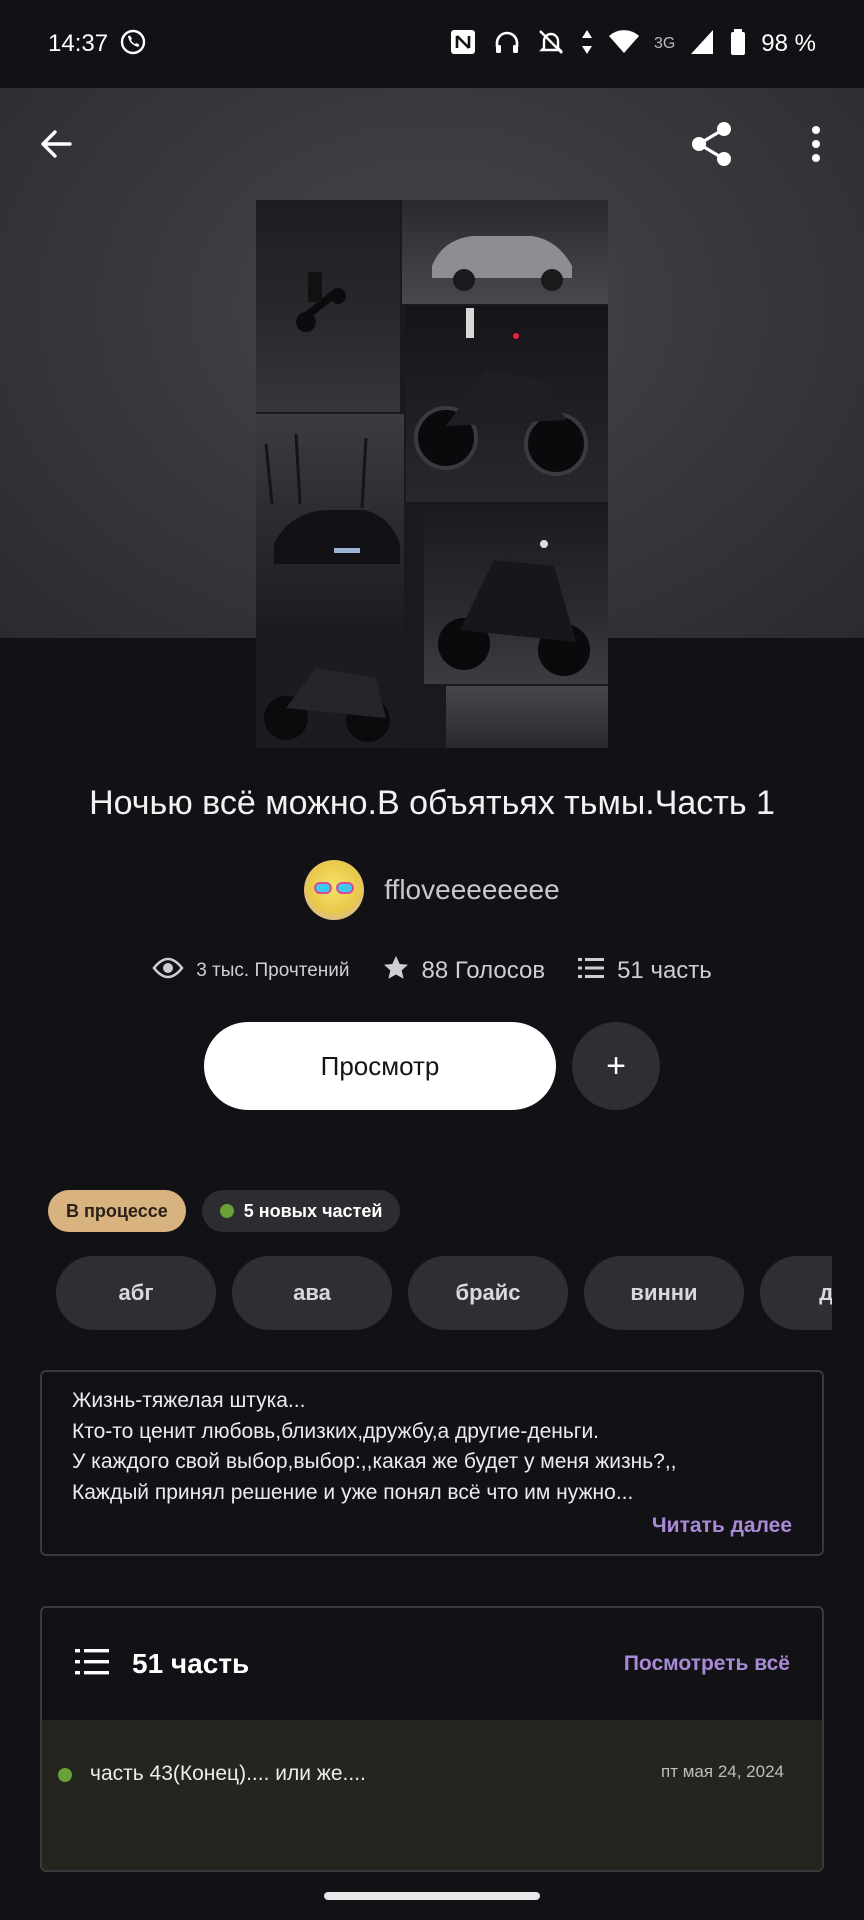  What do you see at coordinates (516, 594) in the screenshot?
I see `cover-tile-bike-night` at bounding box center [516, 594].